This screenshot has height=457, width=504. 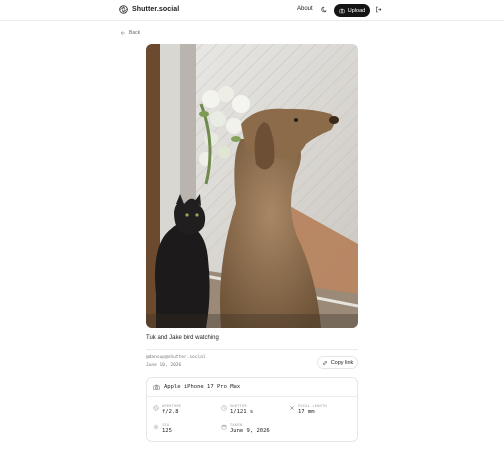 What do you see at coordinates (167, 431) in the screenshot?
I see `iso-value: 125` at bounding box center [167, 431].